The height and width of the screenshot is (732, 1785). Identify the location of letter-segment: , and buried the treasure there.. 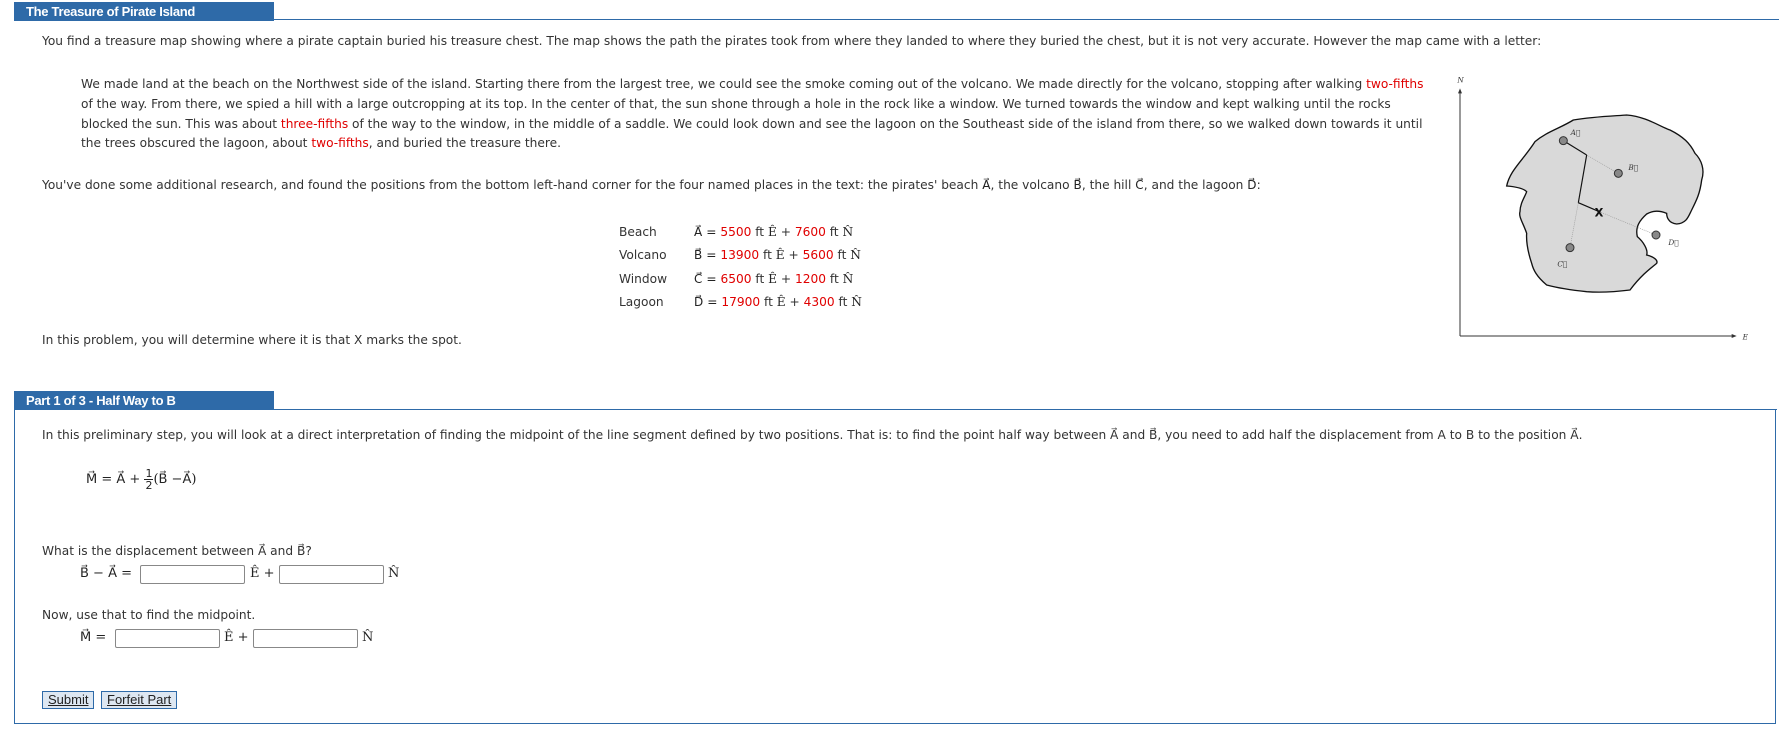
(464, 143).